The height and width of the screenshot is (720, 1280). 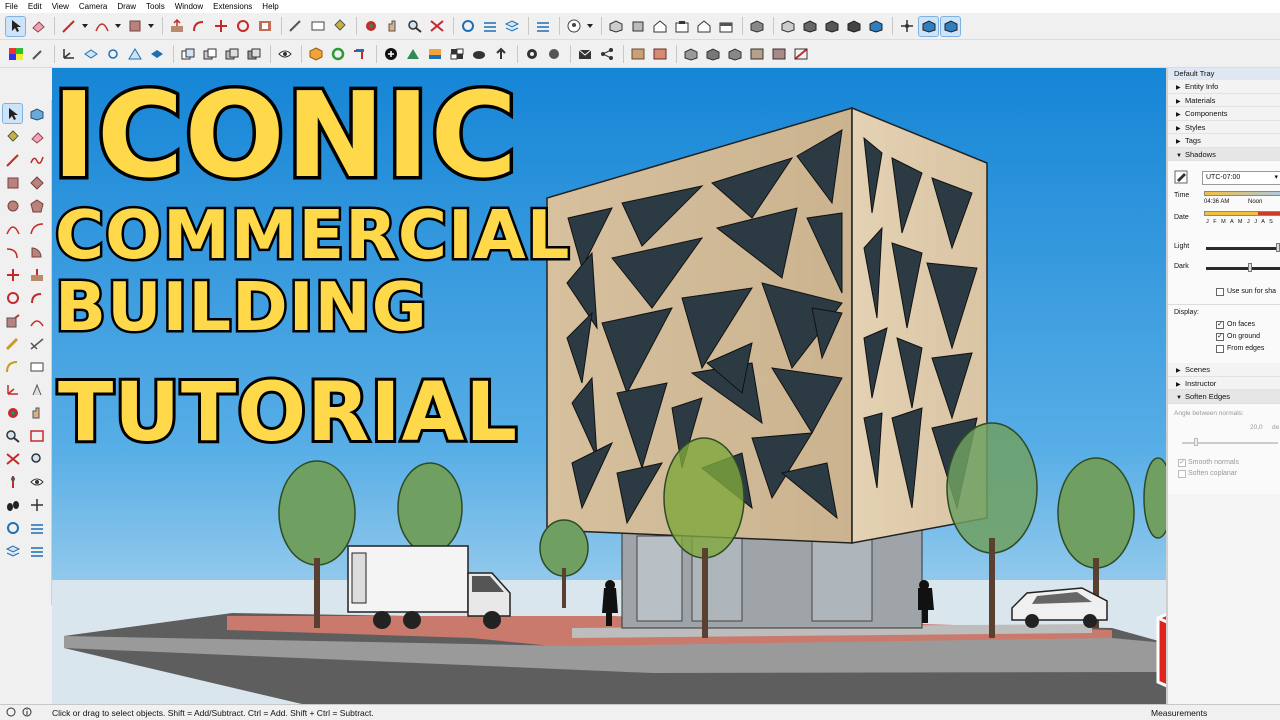 I want to click on use-sun-checkbox, so click(x=1220, y=292).